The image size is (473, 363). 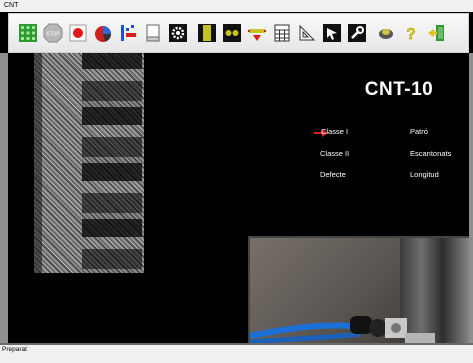 What do you see at coordinates (430, 153) in the screenshot?
I see `menu-escantonats: Escantonats` at bounding box center [430, 153].